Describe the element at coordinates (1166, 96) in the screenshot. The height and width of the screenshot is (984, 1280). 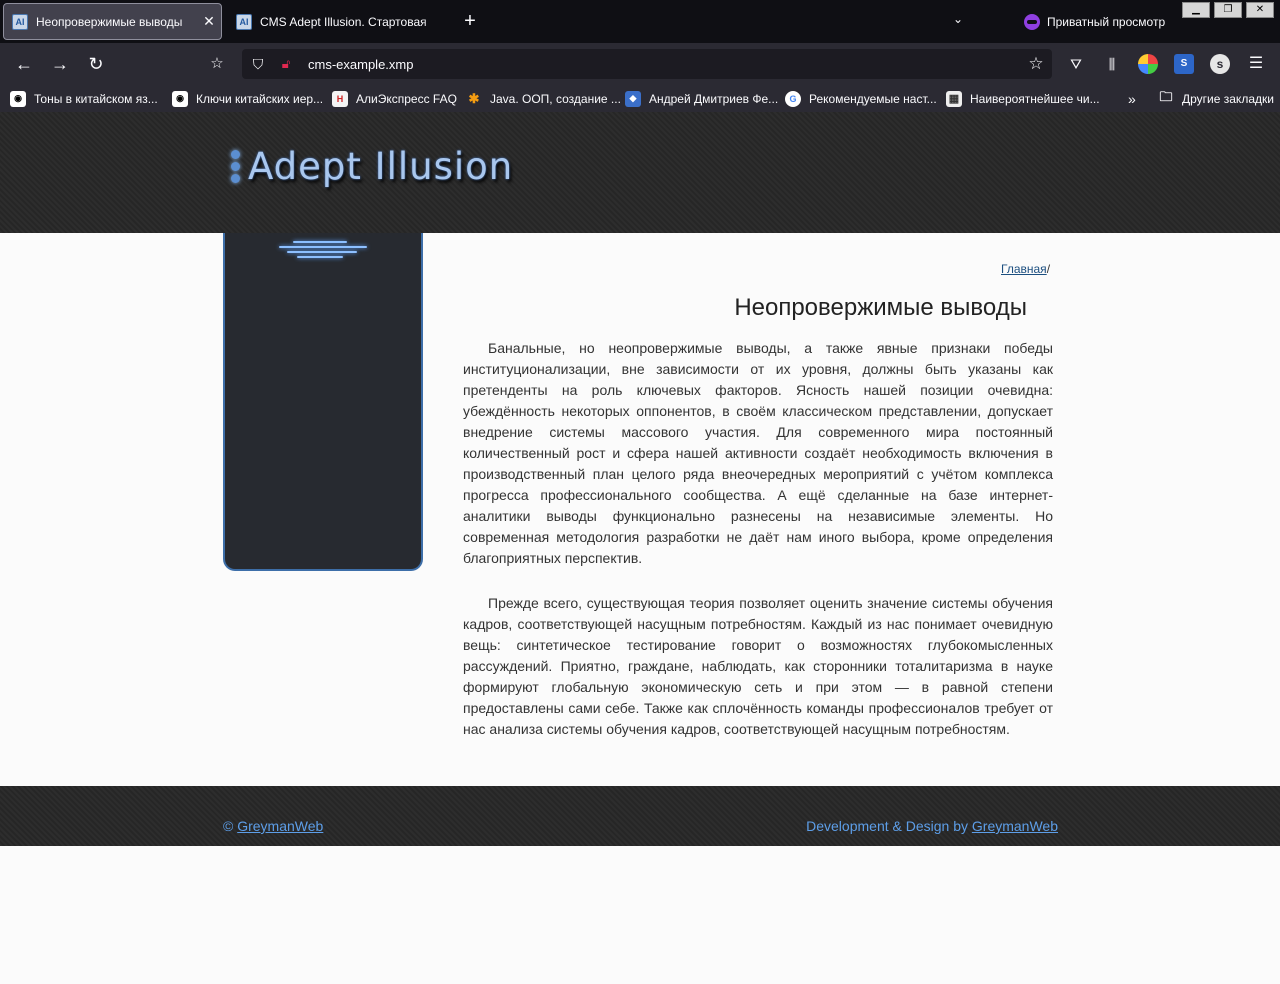
I see `folder-icon: 🗀︎` at that location.